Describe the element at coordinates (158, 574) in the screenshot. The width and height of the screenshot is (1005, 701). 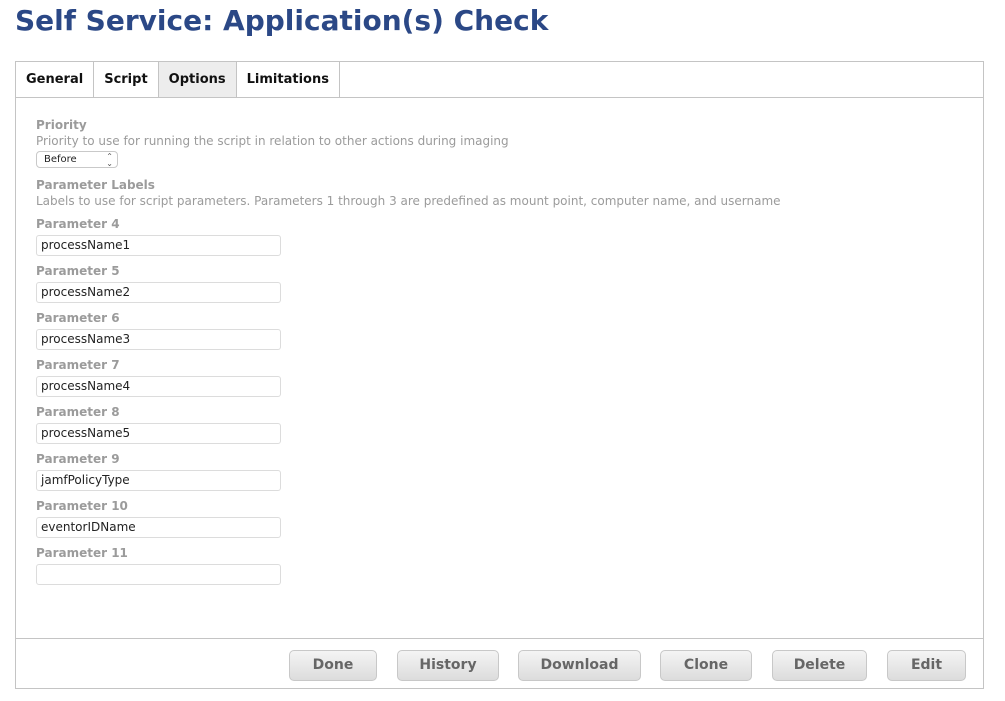
I see `parameter-11-input` at that location.